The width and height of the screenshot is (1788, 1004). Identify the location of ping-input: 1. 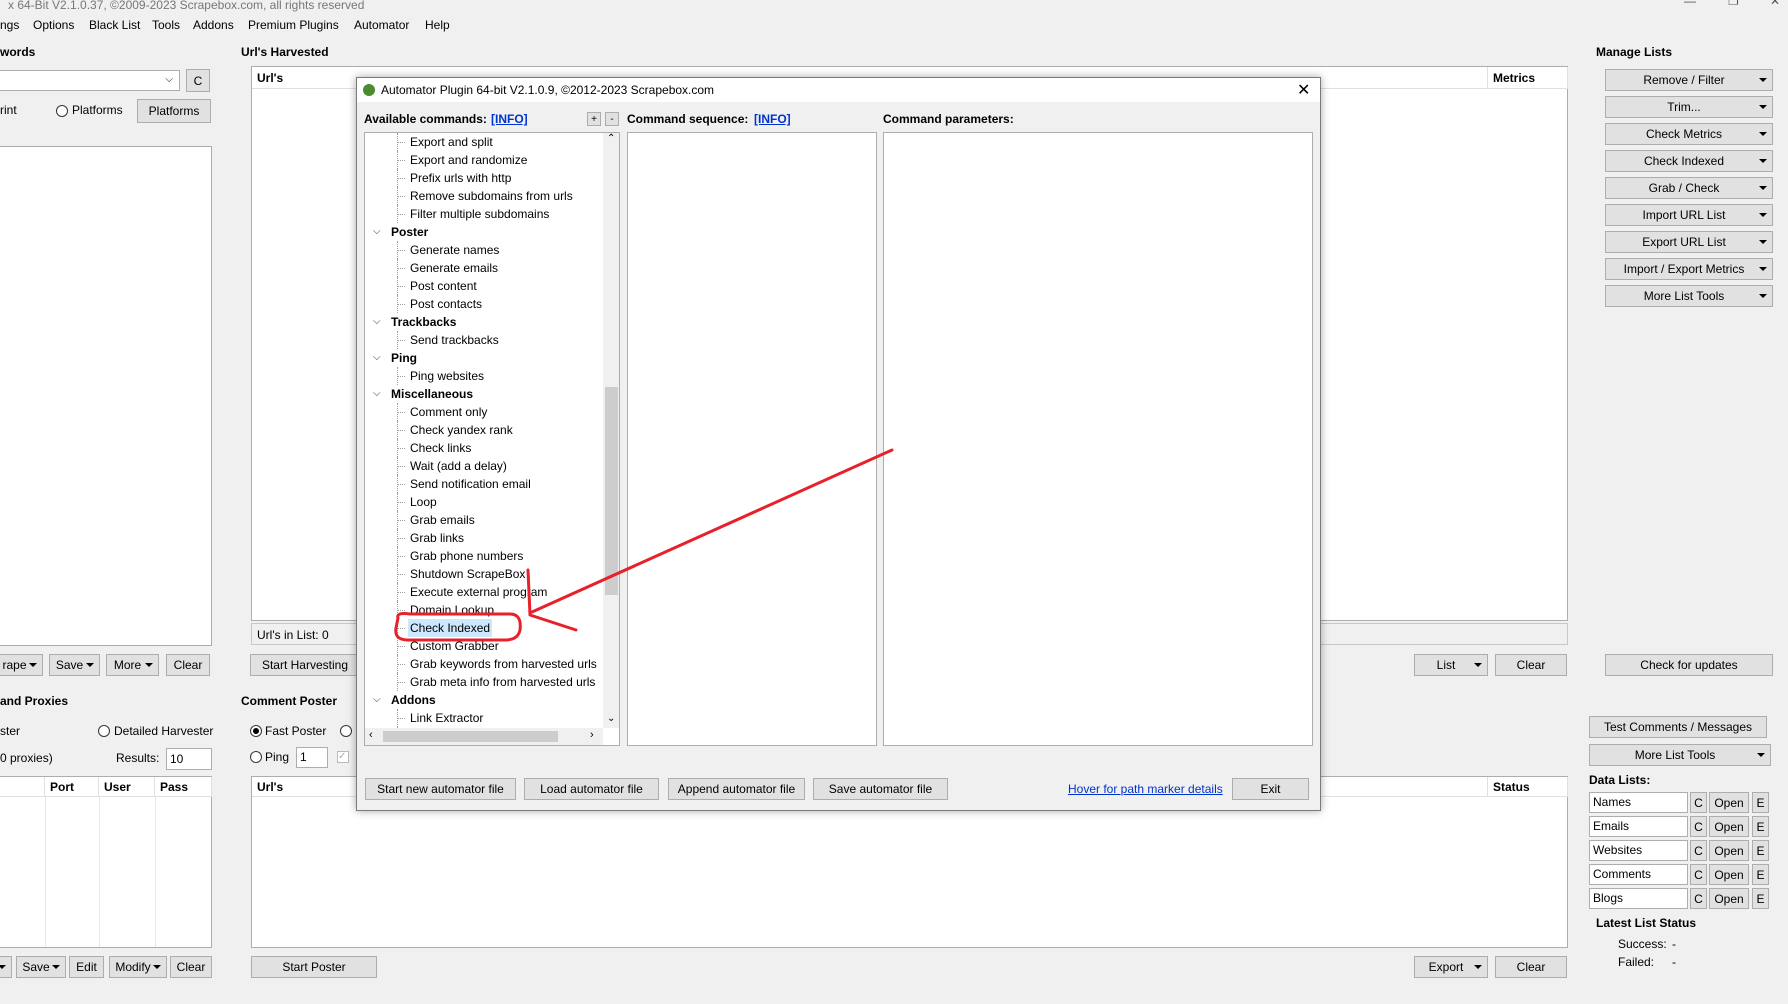
(312, 757).